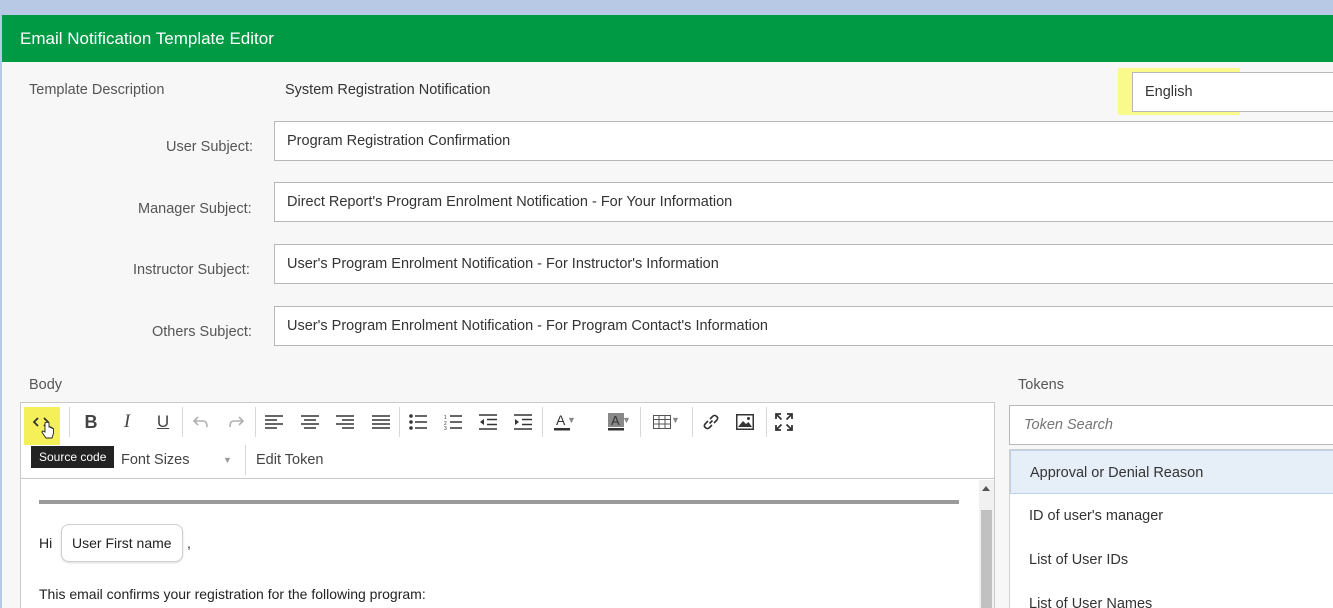 The height and width of the screenshot is (608, 1333). I want to click on instructor-subject-label: Instructor Subject:, so click(191, 270).